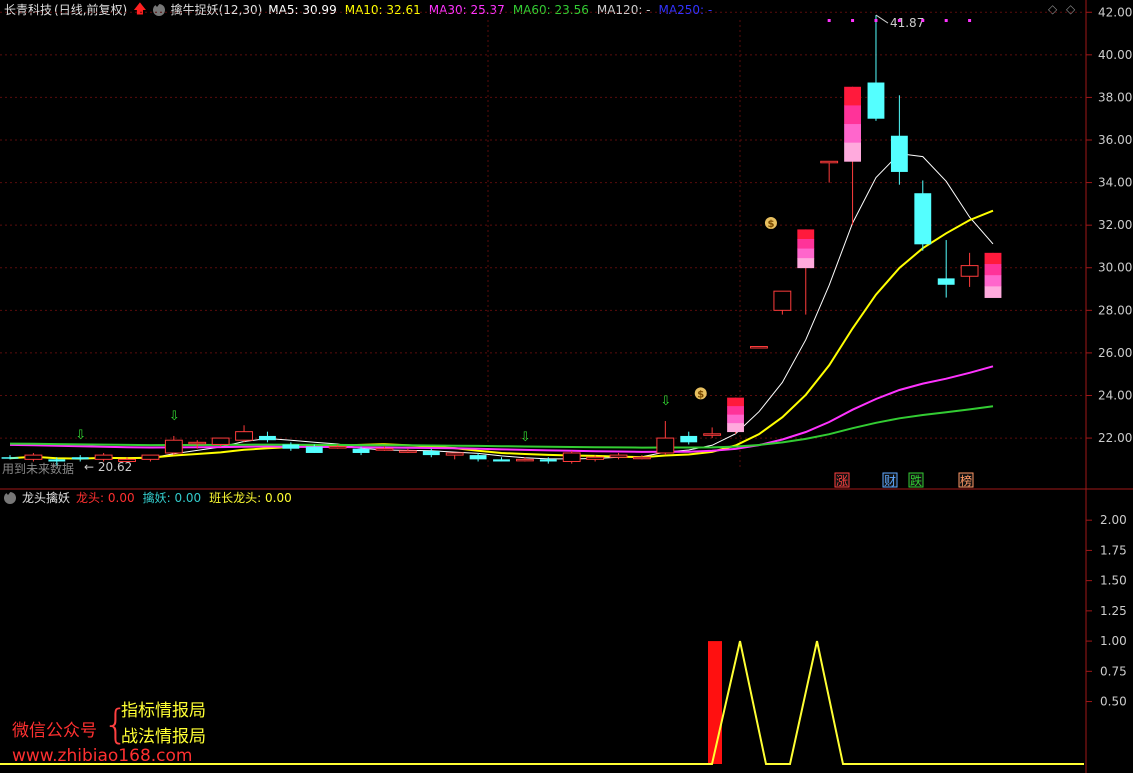 This screenshot has width=1133, height=773. I want to click on future-data-note: 用到未来数据, so click(38, 469).